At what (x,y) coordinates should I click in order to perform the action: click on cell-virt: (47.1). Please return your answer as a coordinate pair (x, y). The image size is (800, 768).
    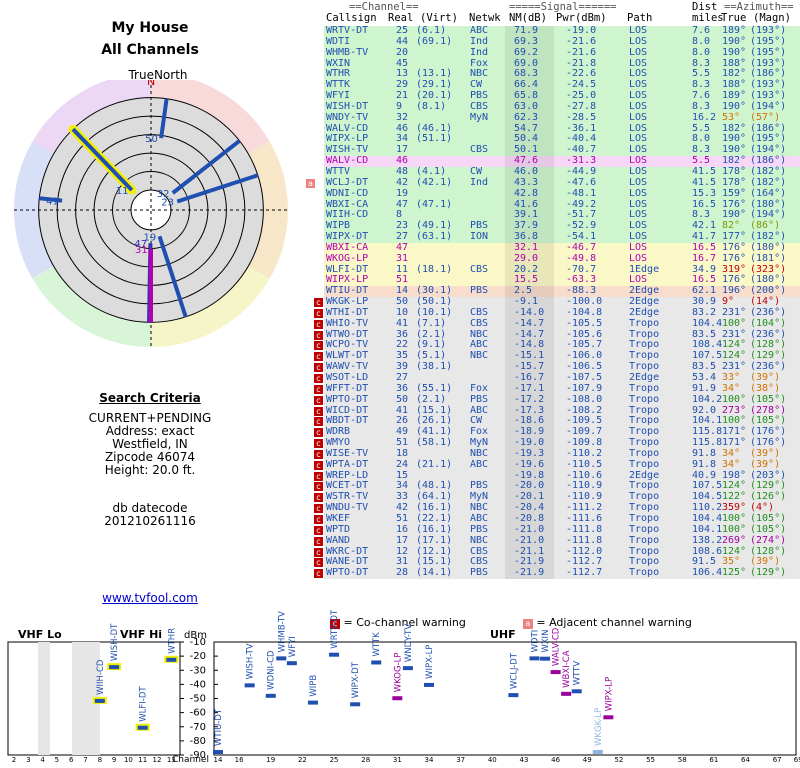
    Looking at the image, I should click on (434, 204).